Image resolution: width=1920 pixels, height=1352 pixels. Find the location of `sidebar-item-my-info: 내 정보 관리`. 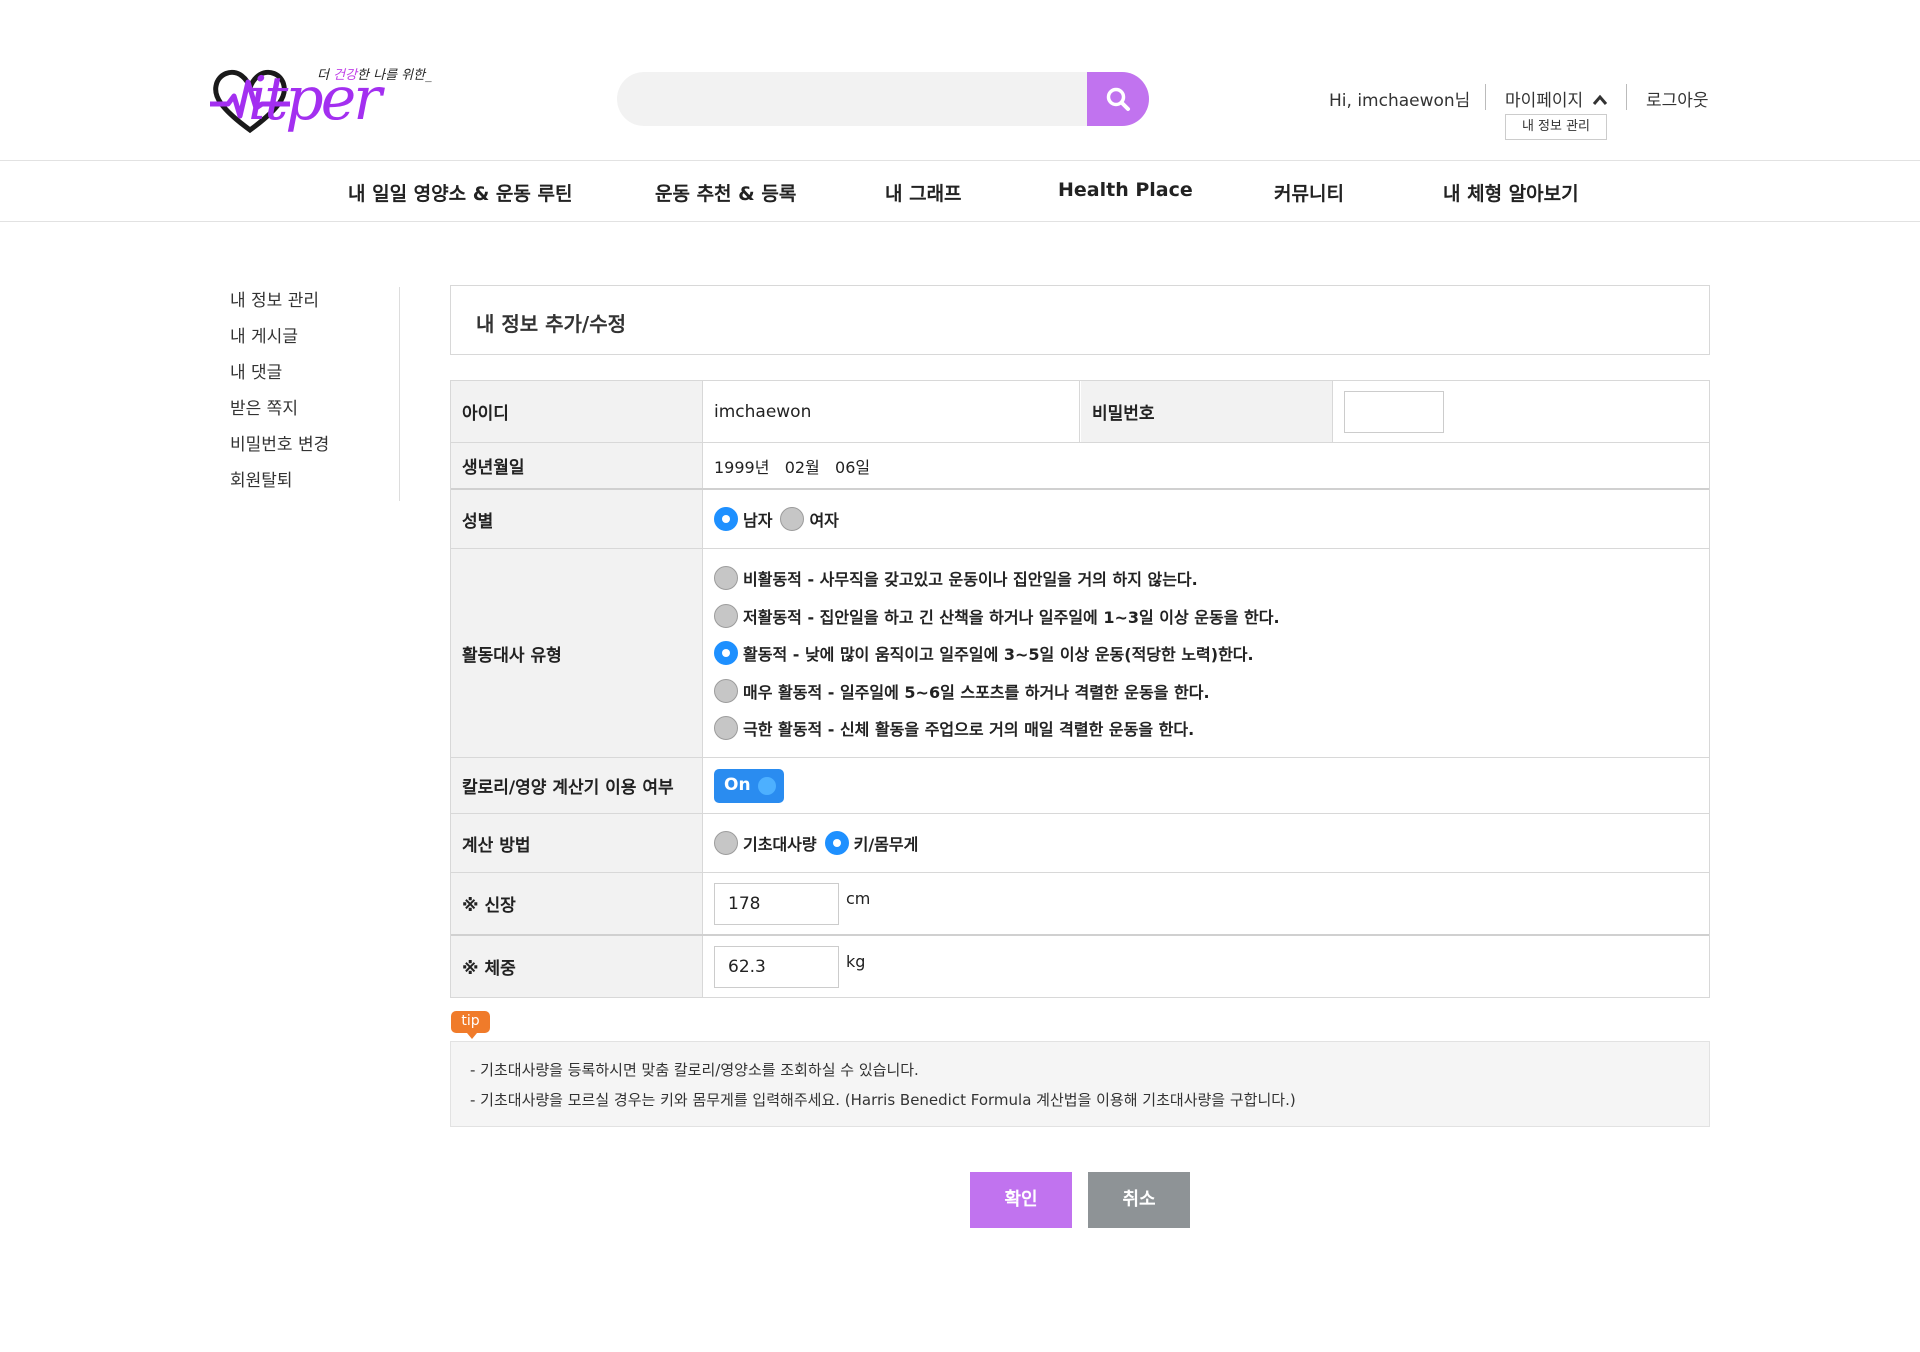

sidebar-item-my-info: 내 정보 관리 is located at coordinates (314, 305).